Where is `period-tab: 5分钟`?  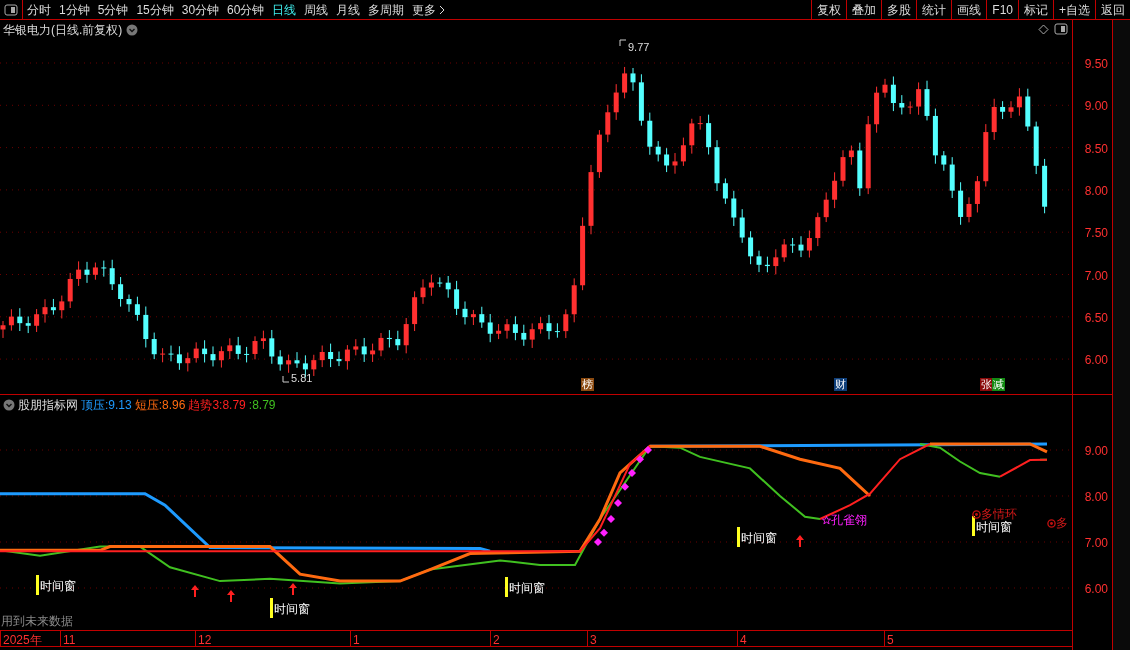
period-tab: 5分钟 is located at coordinates (113, 9).